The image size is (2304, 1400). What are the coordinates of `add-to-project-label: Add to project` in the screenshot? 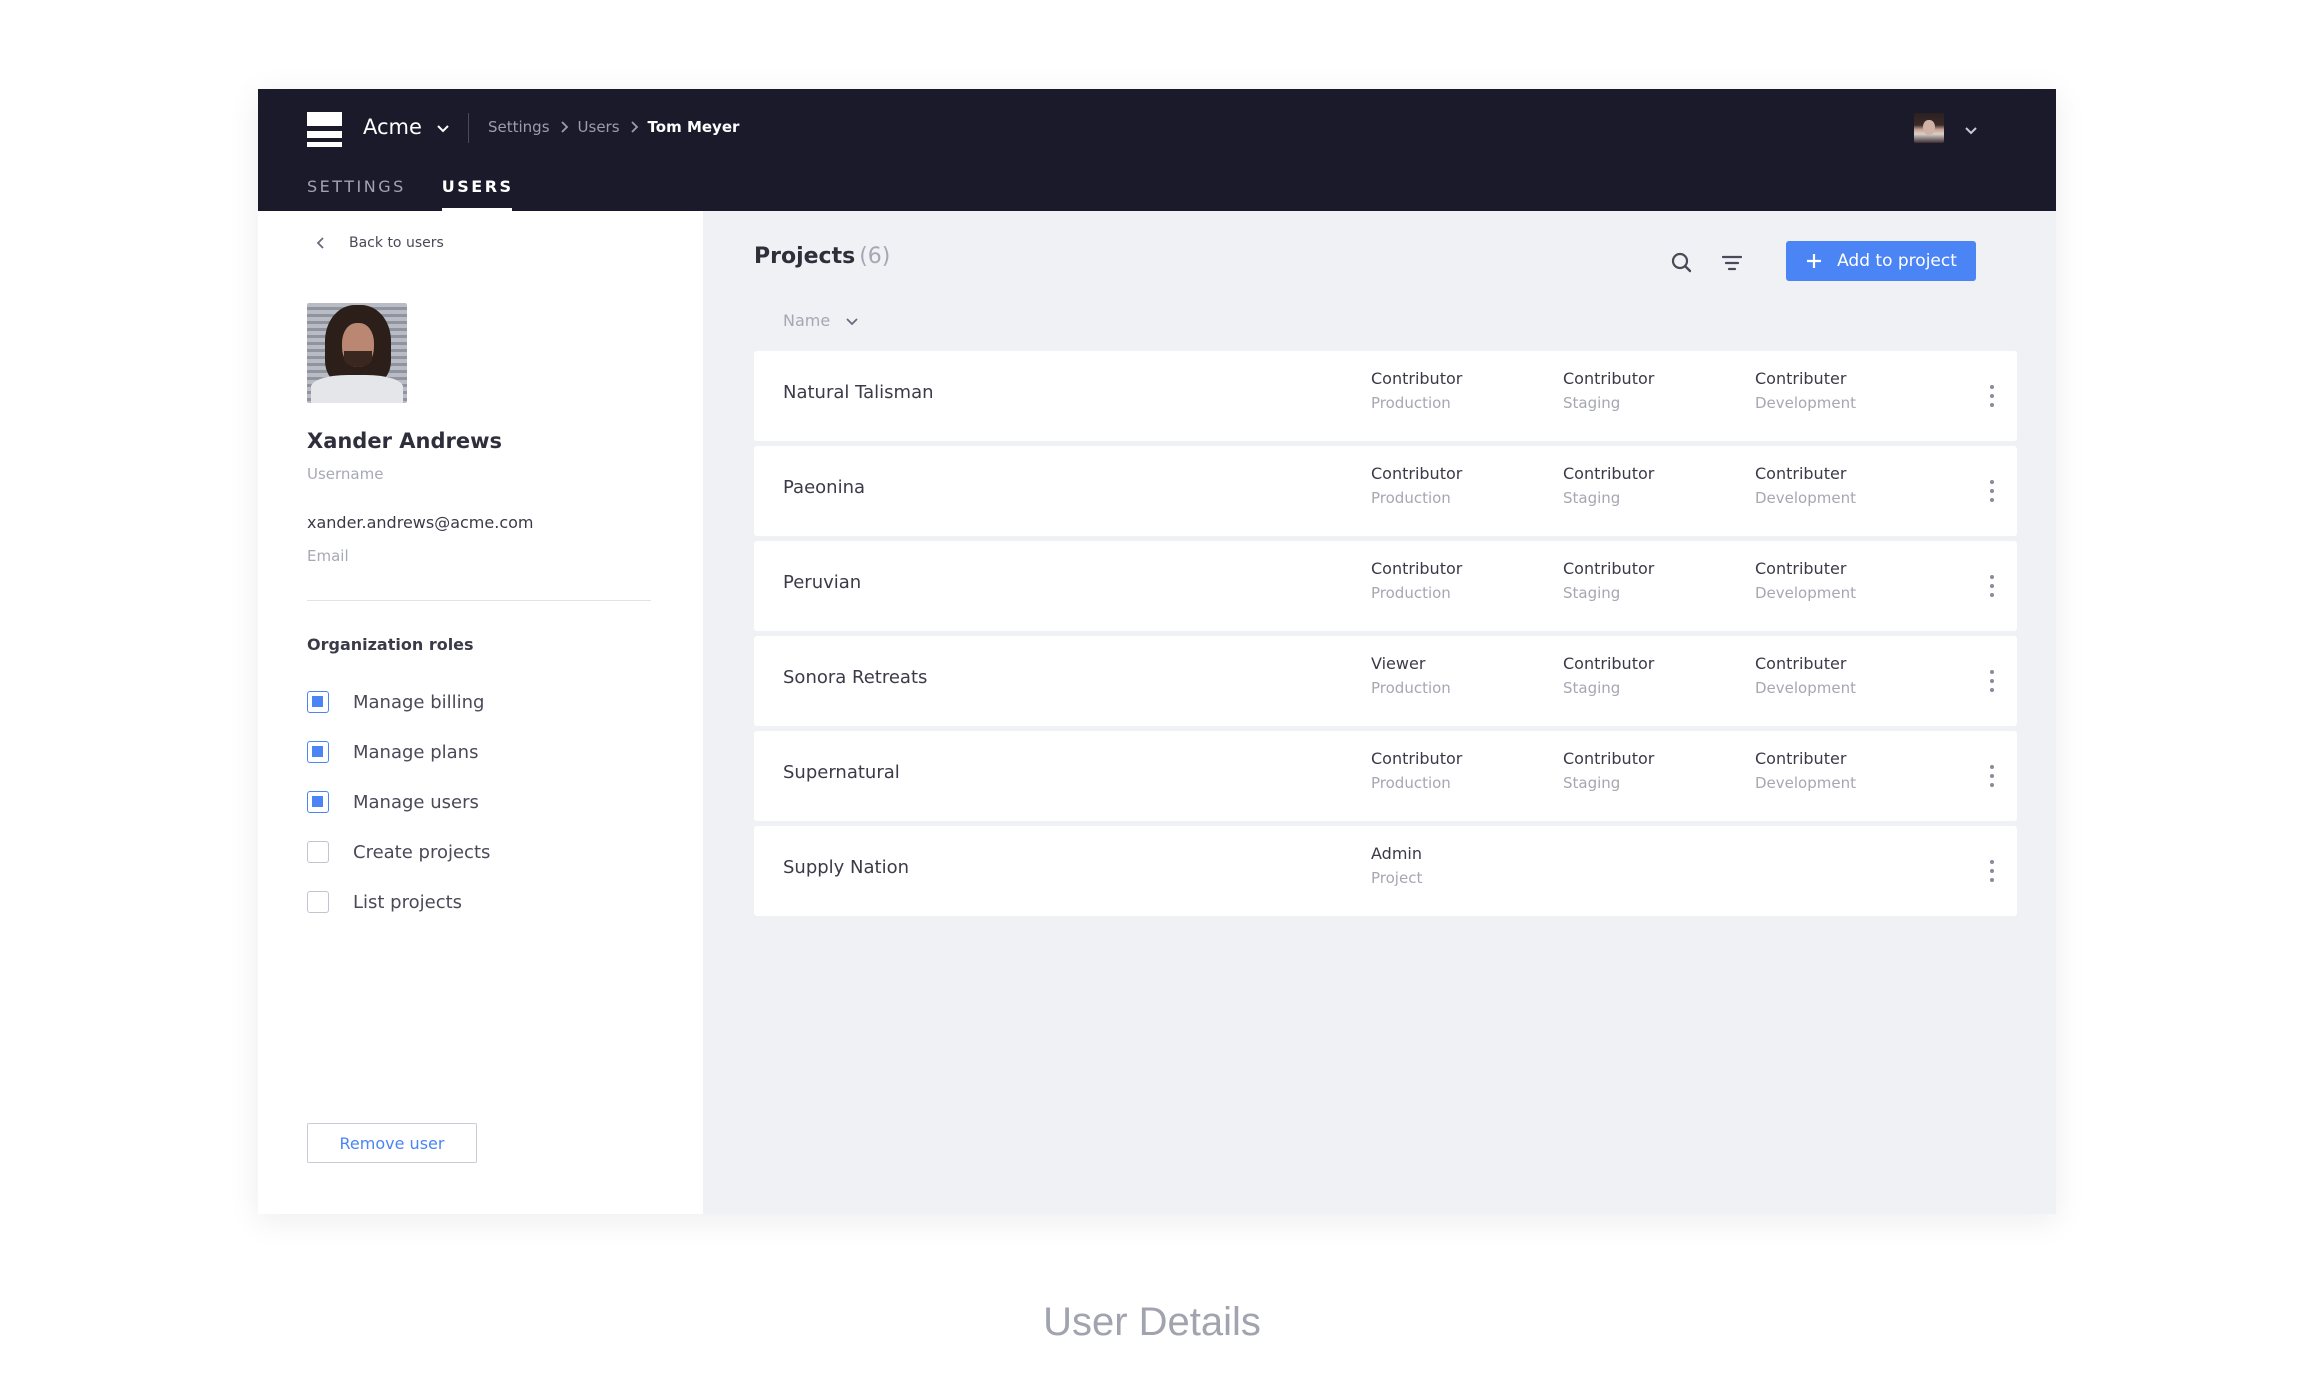 It's located at (1897, 261).